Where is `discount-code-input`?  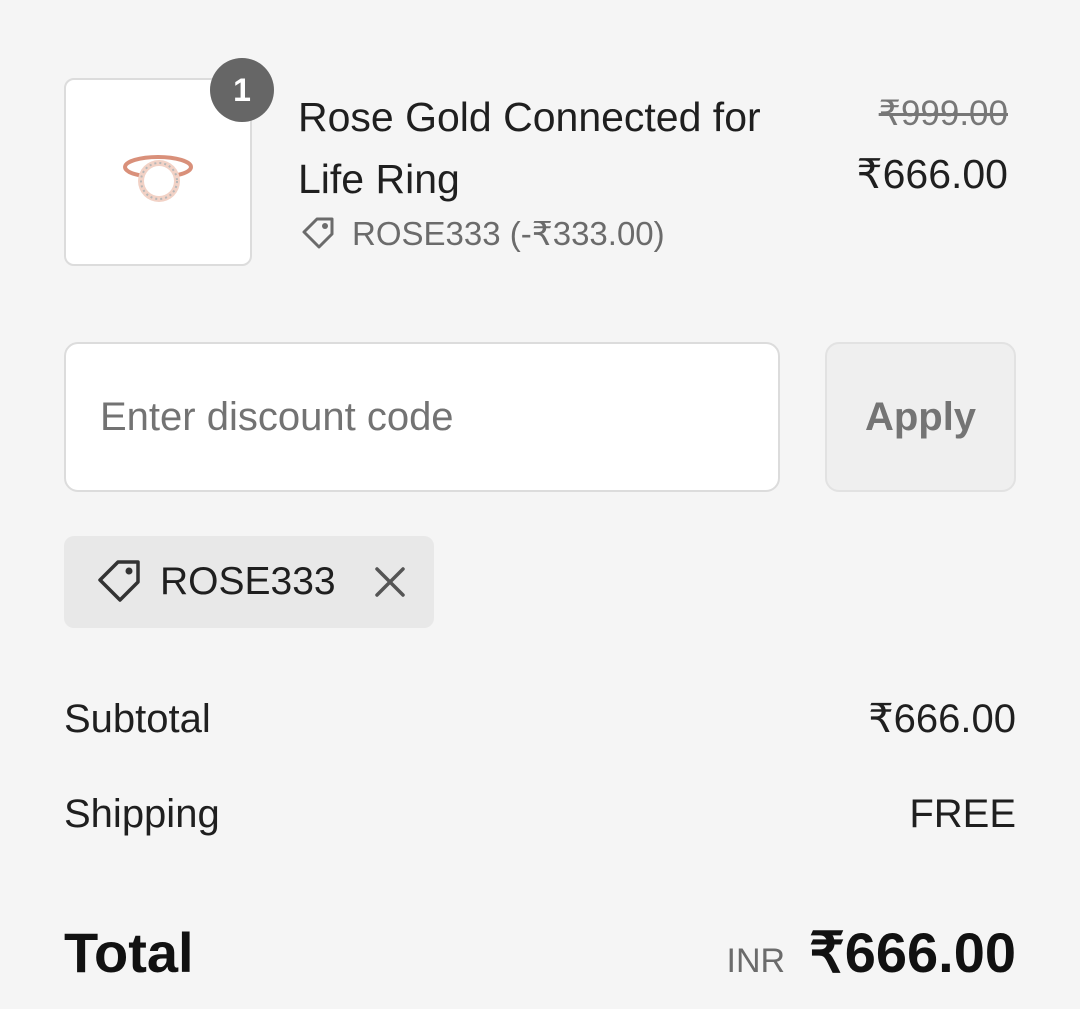 discount-code-input is located at coordinates (422, 417).